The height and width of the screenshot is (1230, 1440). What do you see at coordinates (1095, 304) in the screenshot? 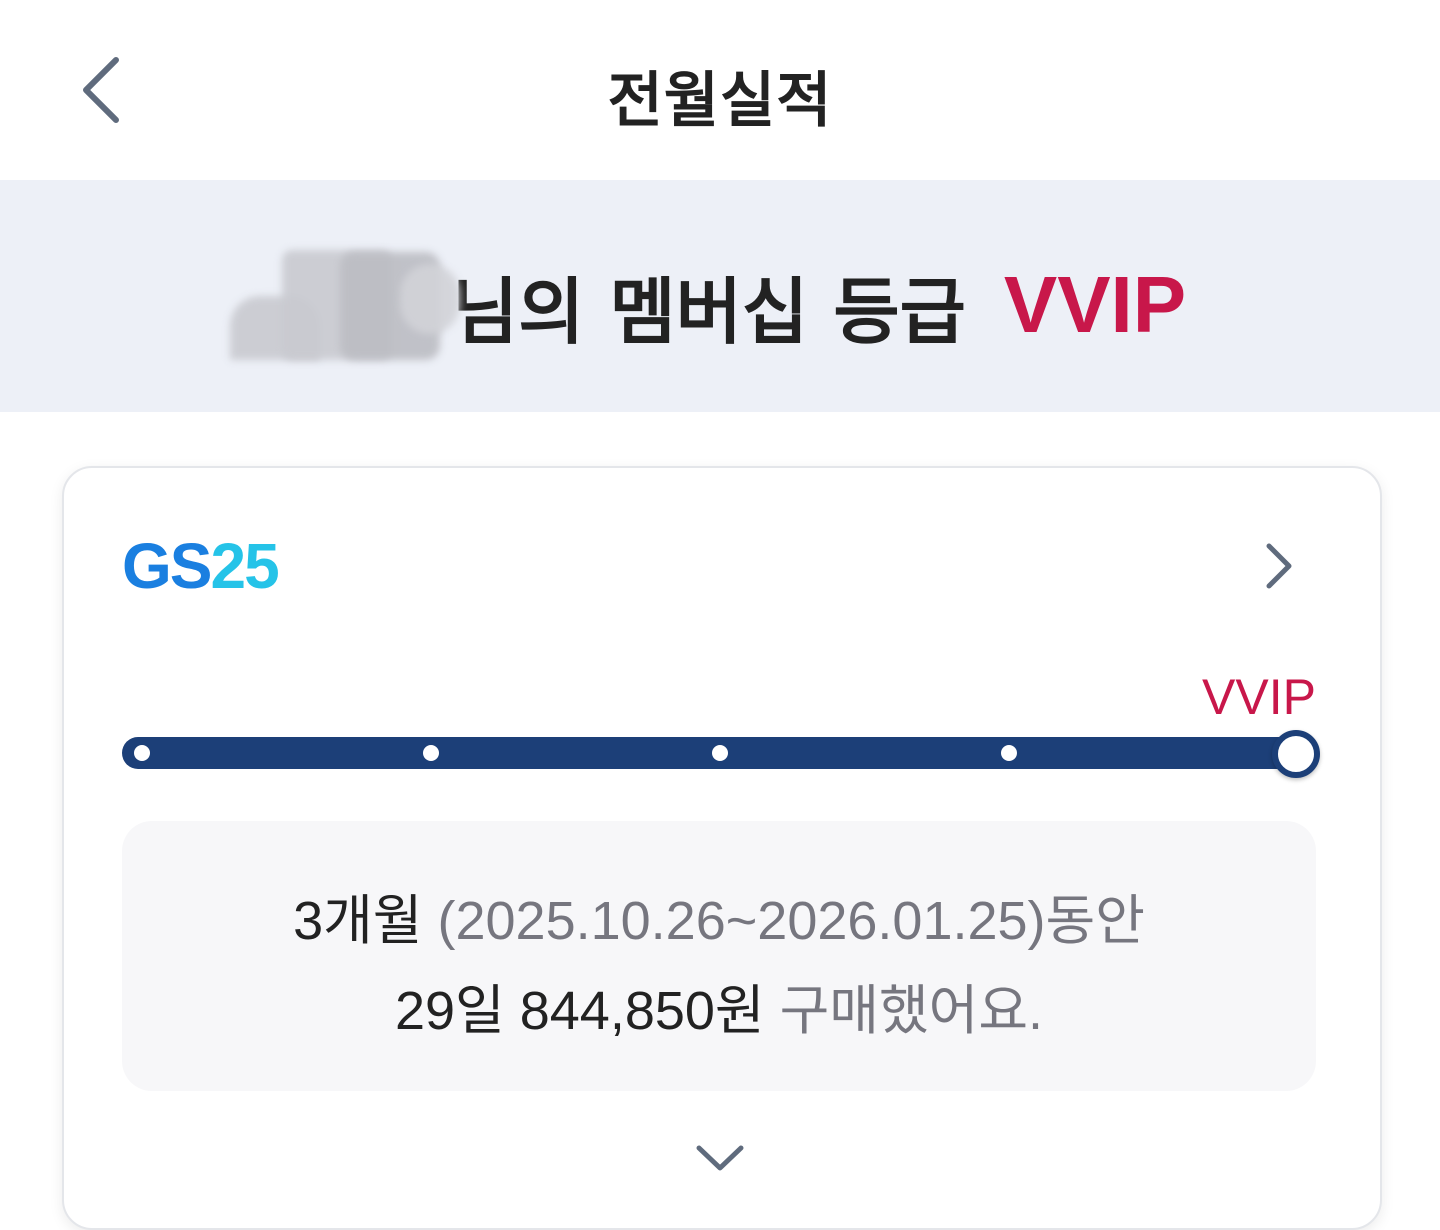
I see `membership-grade-value: VVIP` at bounding box center [1095, 304].